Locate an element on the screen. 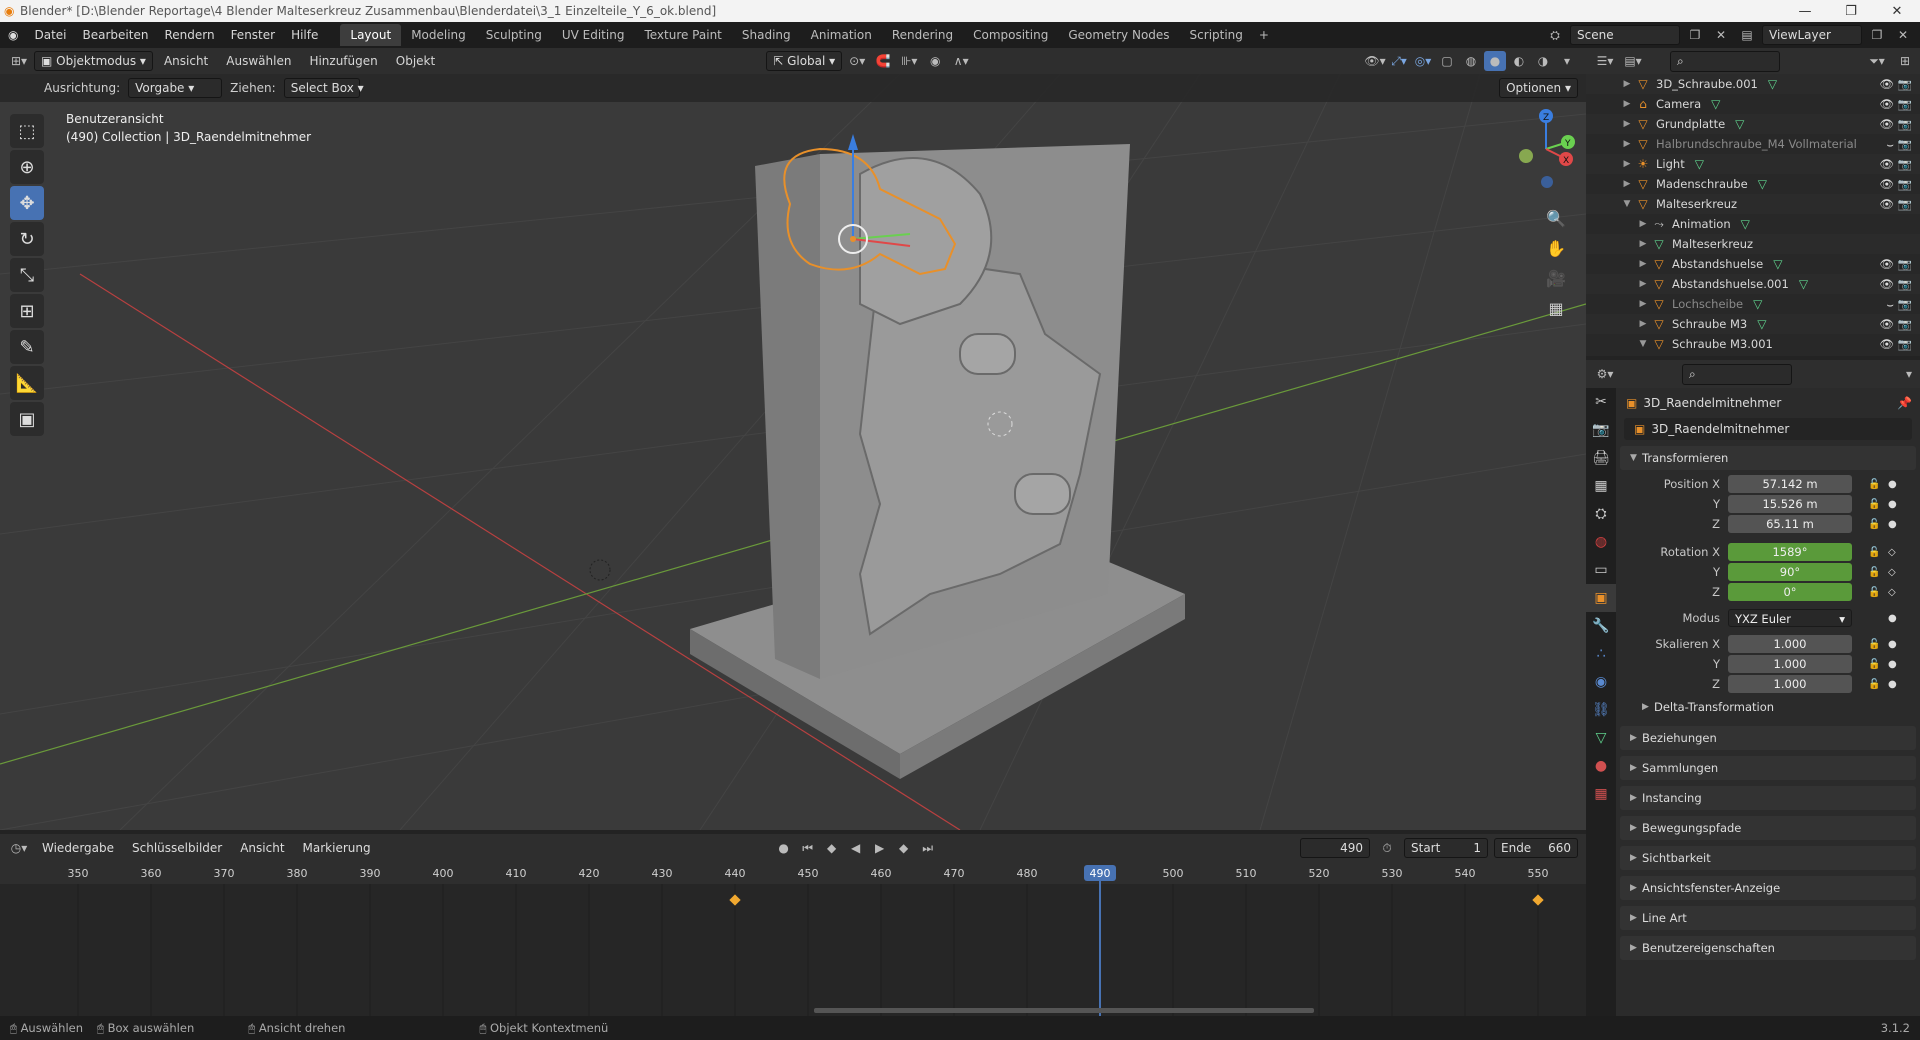 The width and height of the screenshot is (1920, 1040). keyframe-marker is located at coordinates (735, 900).